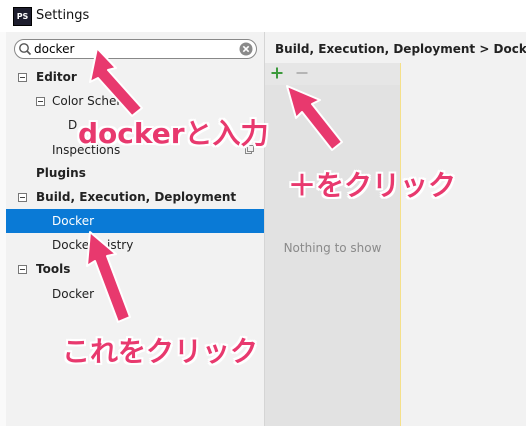 The width and height of the screenshot is (526, 426). Describe the element at coordinates (73, 221) in the screenshot. I see `tree-item-docker-label: Docker` at that location.